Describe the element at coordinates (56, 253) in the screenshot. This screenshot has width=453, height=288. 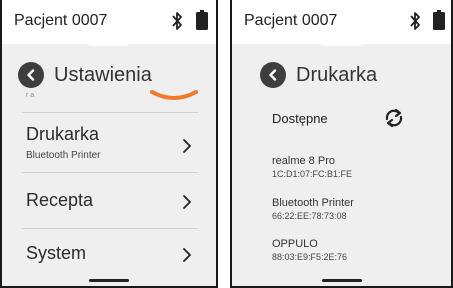
I see `menu-item-label: System` at that location.